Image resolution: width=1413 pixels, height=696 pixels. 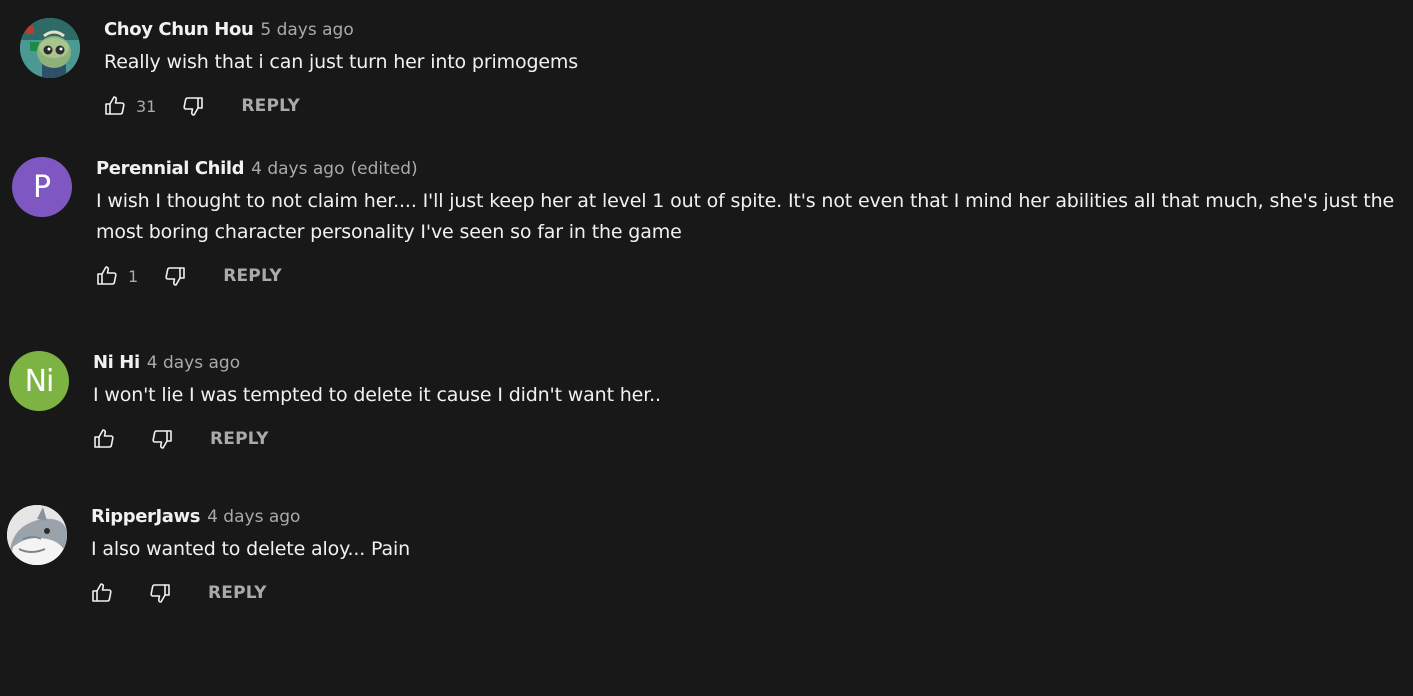 I want to click on like-count: 31, so click(x=146, y=106).